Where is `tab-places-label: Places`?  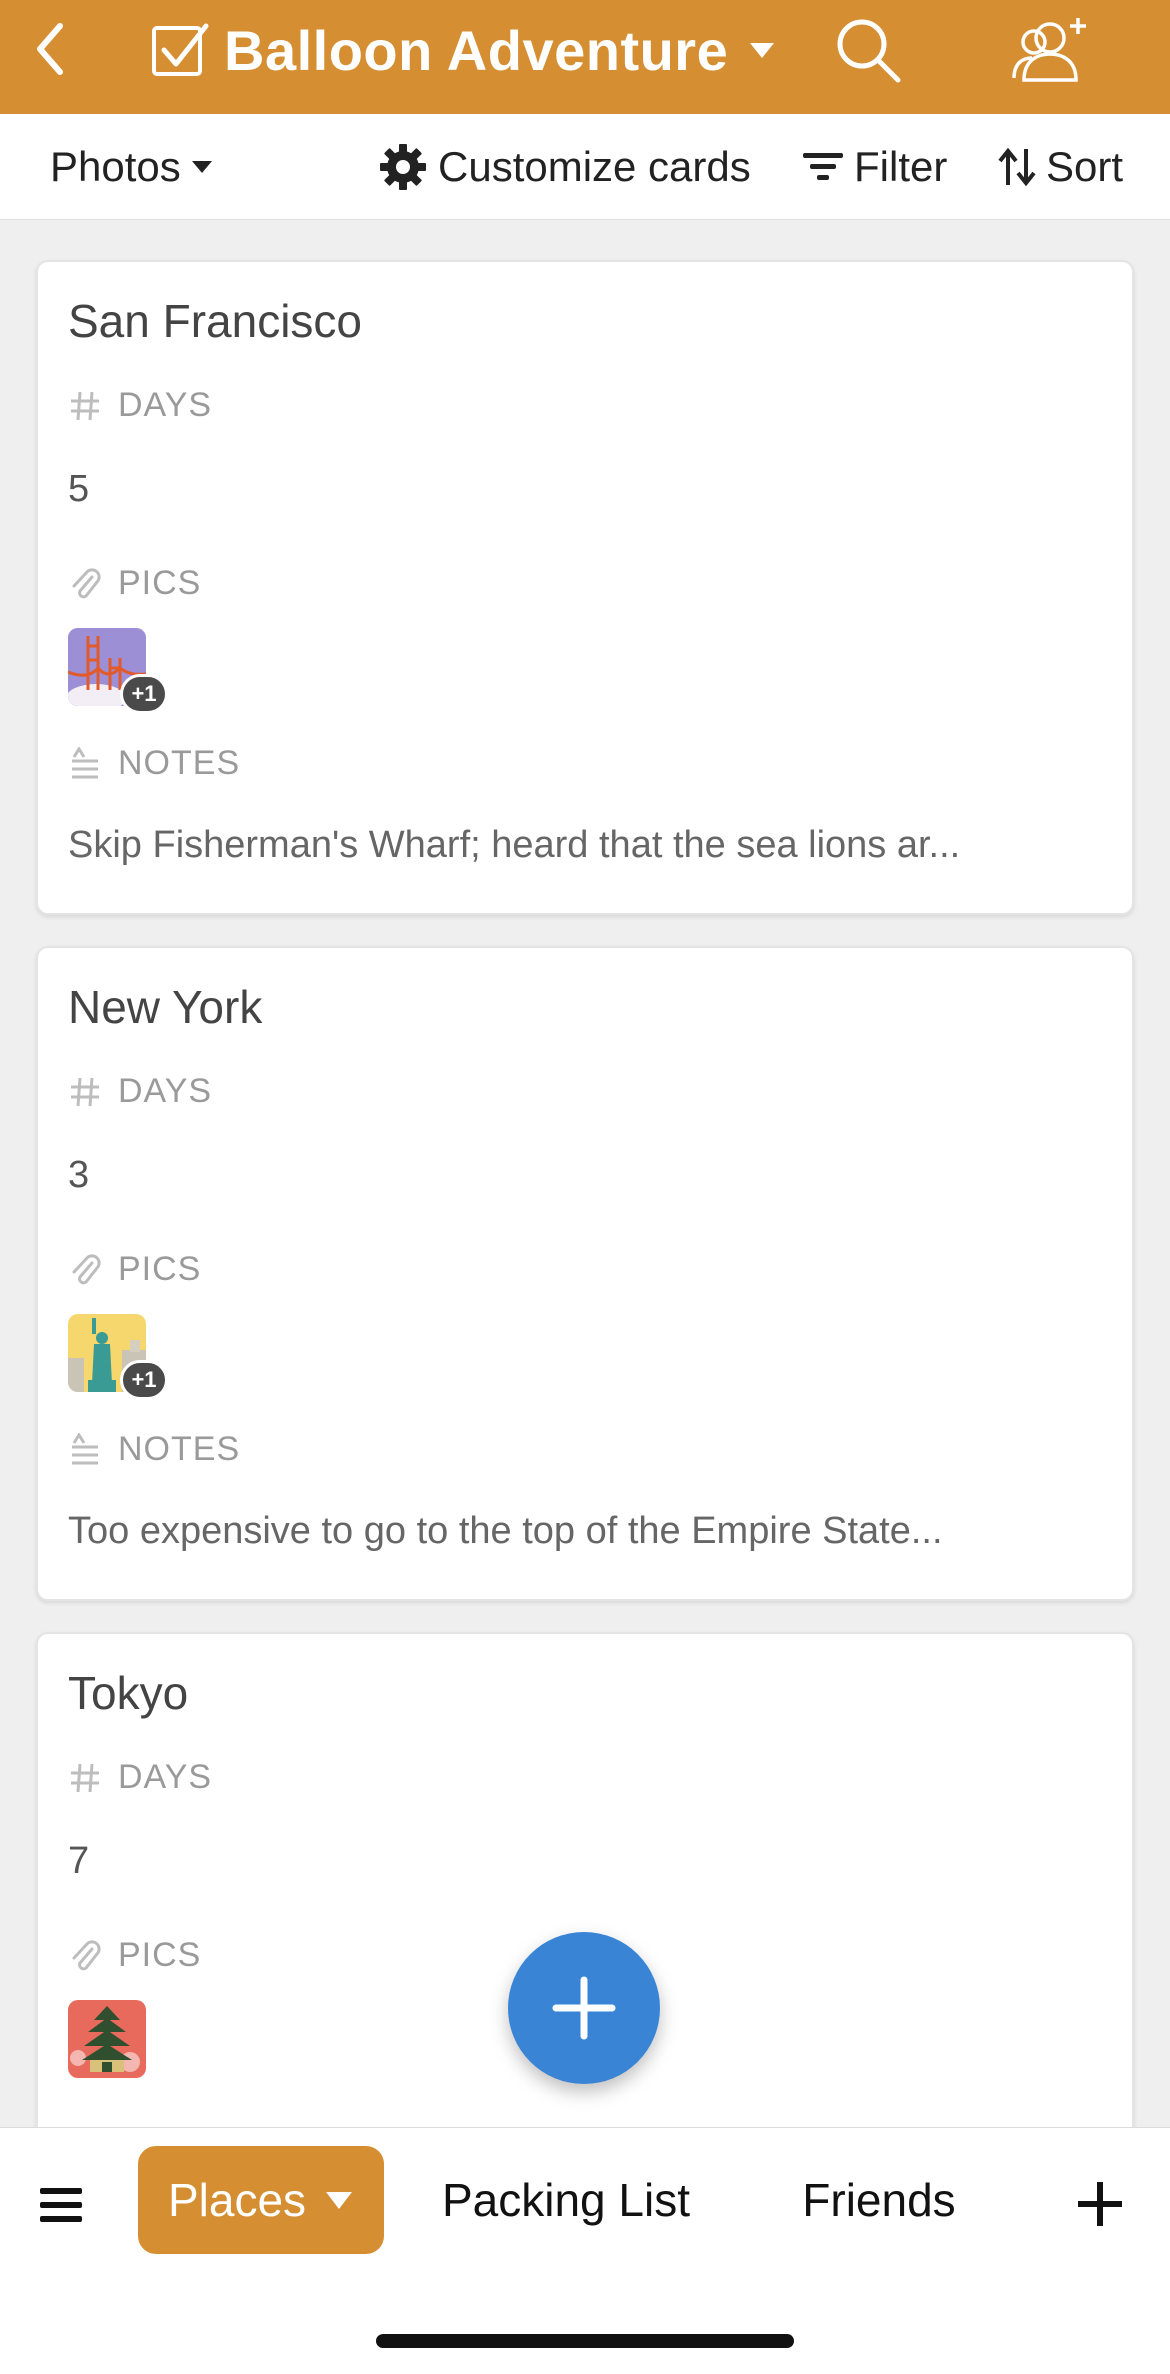 tab-places-label: Places is located at coordinates (237, 2200).